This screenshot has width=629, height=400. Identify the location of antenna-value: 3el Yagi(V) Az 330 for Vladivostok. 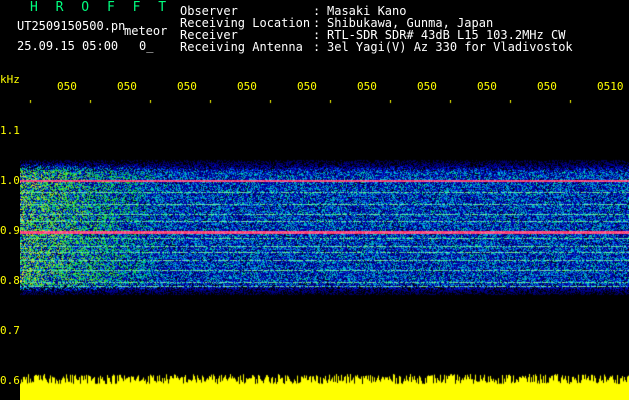
(450, 47).